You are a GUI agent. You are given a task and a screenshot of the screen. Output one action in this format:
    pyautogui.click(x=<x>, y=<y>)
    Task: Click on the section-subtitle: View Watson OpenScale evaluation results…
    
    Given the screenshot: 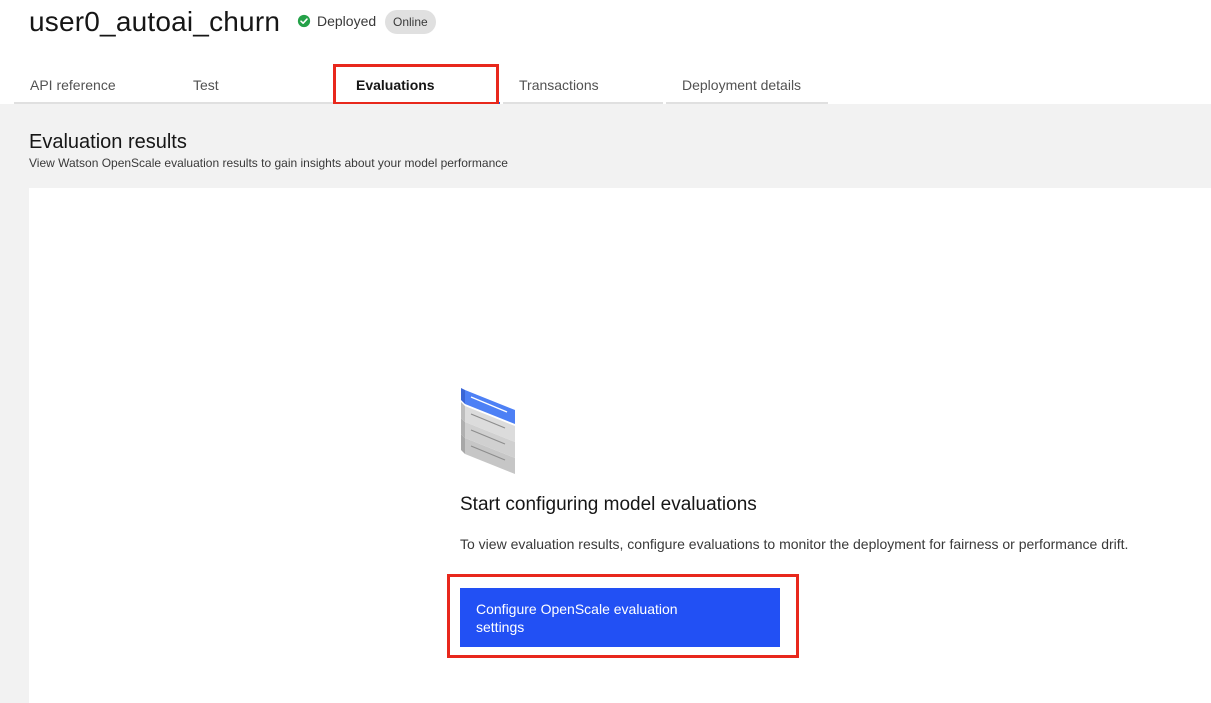 What is the action you would take?
    pyautogui.click(x=268, y=163)
    